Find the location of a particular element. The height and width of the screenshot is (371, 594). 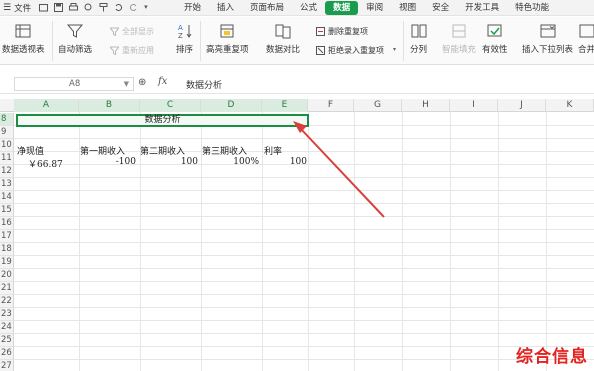

cell-b11: -100 is located at coordinates (107, 162).